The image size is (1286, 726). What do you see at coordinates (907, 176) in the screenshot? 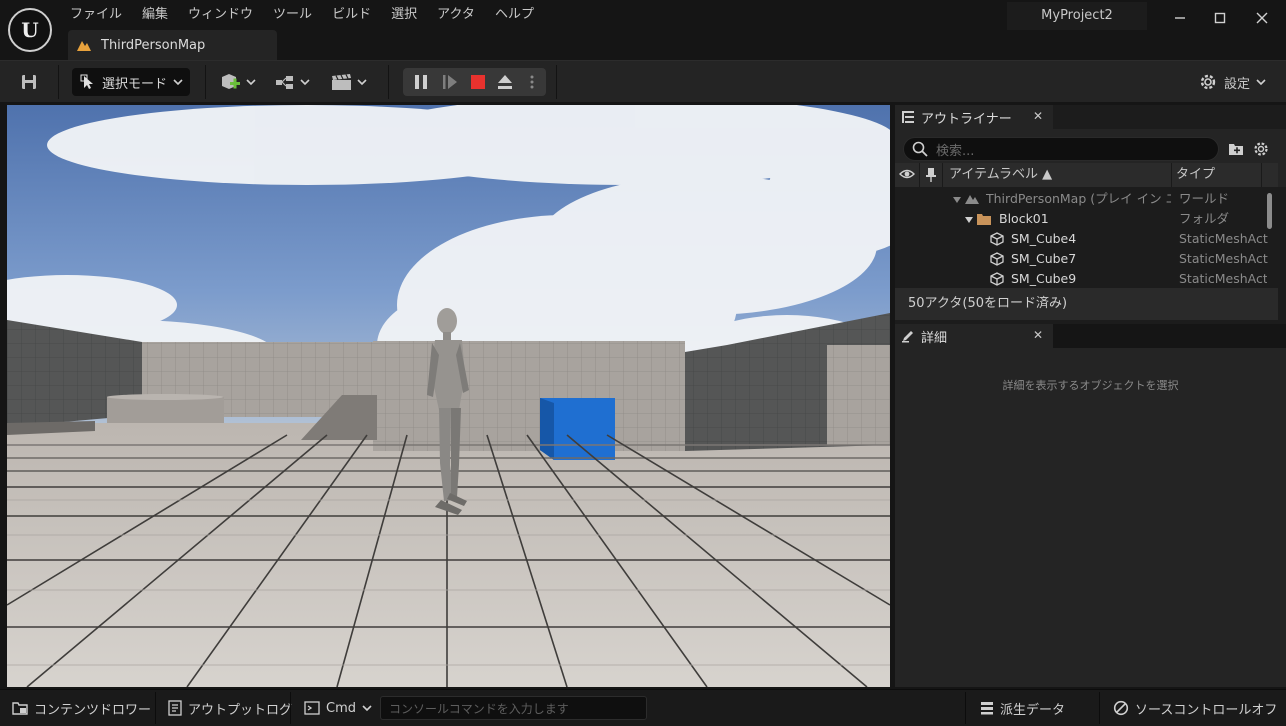
I see `visibility-eye-icon` at bounding box center [907, 176].